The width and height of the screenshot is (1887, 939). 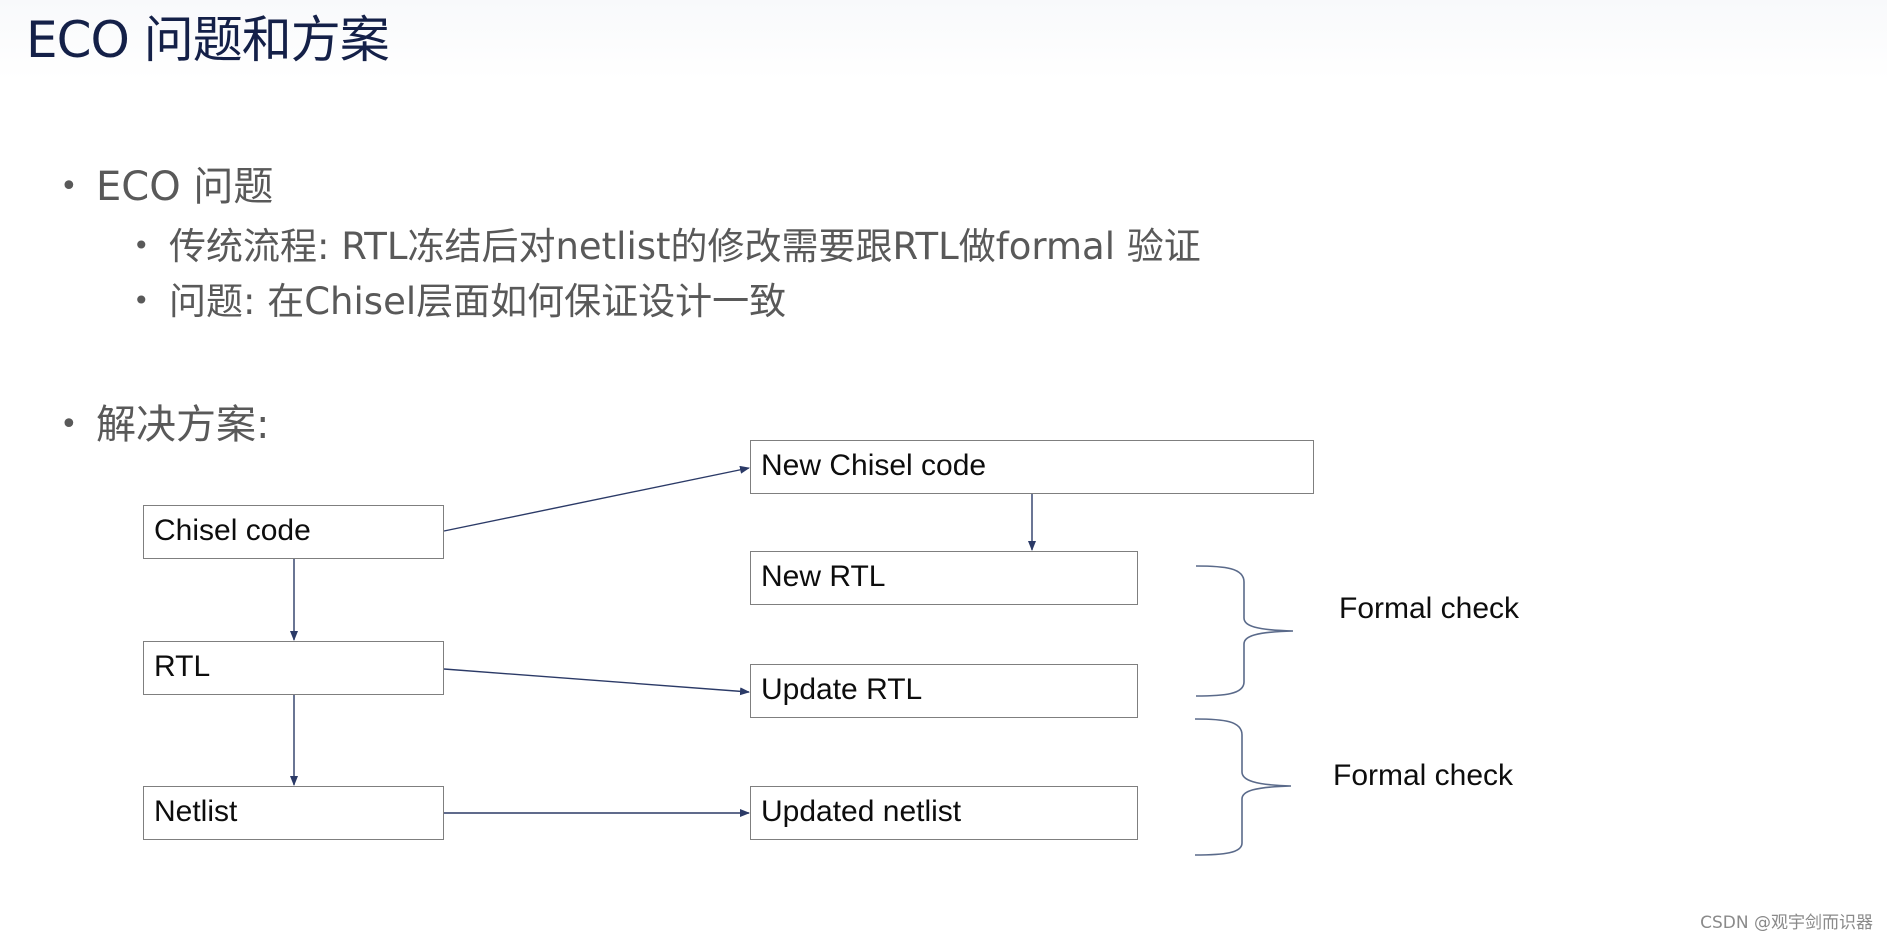 What do you see at coordinates (293, 813) in the screenshot?
I see `node-netlist: Netlist` at bounding box center [293, 813].